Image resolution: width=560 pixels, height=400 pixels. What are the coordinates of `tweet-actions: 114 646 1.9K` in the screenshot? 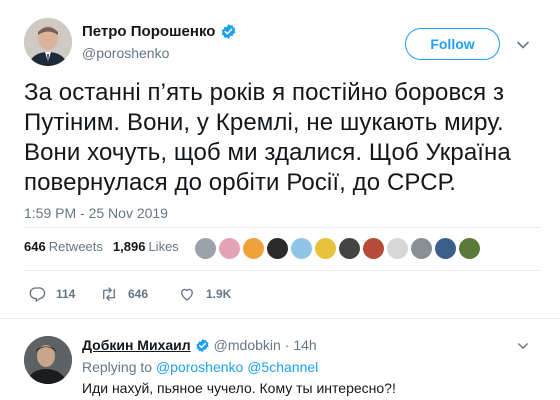 It's located at (139, 294).